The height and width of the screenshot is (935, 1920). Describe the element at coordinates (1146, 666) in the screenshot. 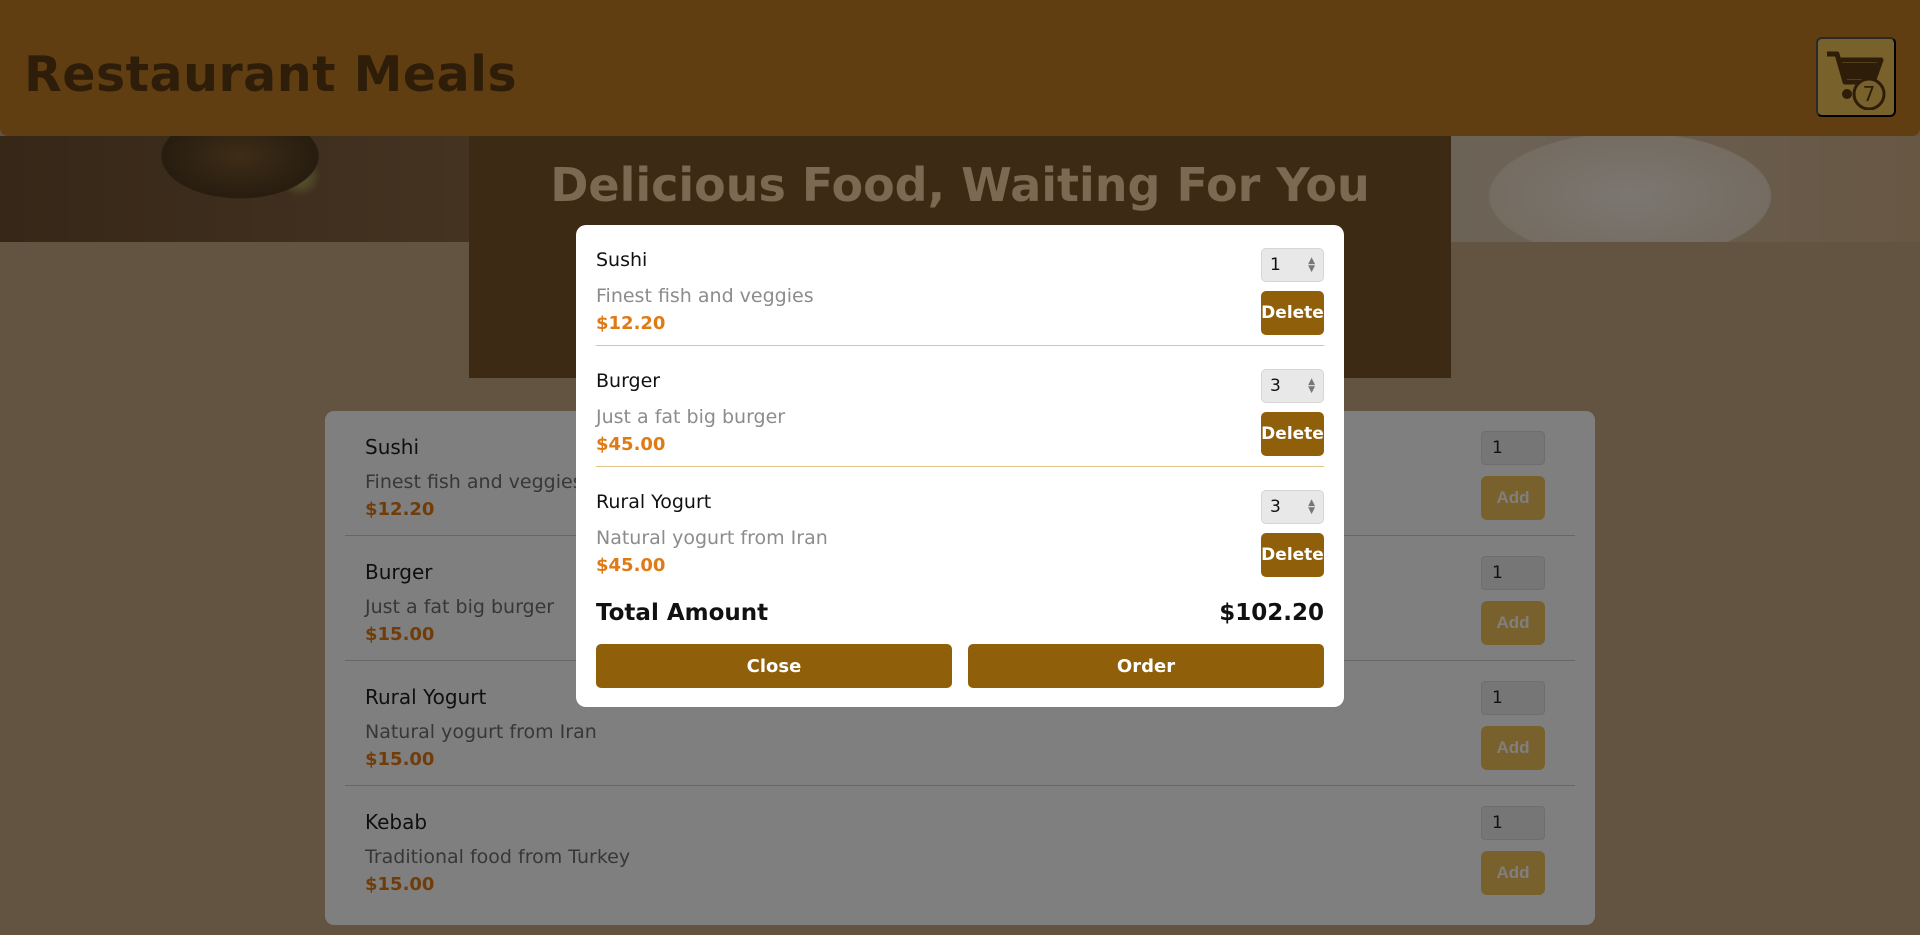

I see `order-button: Order` at that location.